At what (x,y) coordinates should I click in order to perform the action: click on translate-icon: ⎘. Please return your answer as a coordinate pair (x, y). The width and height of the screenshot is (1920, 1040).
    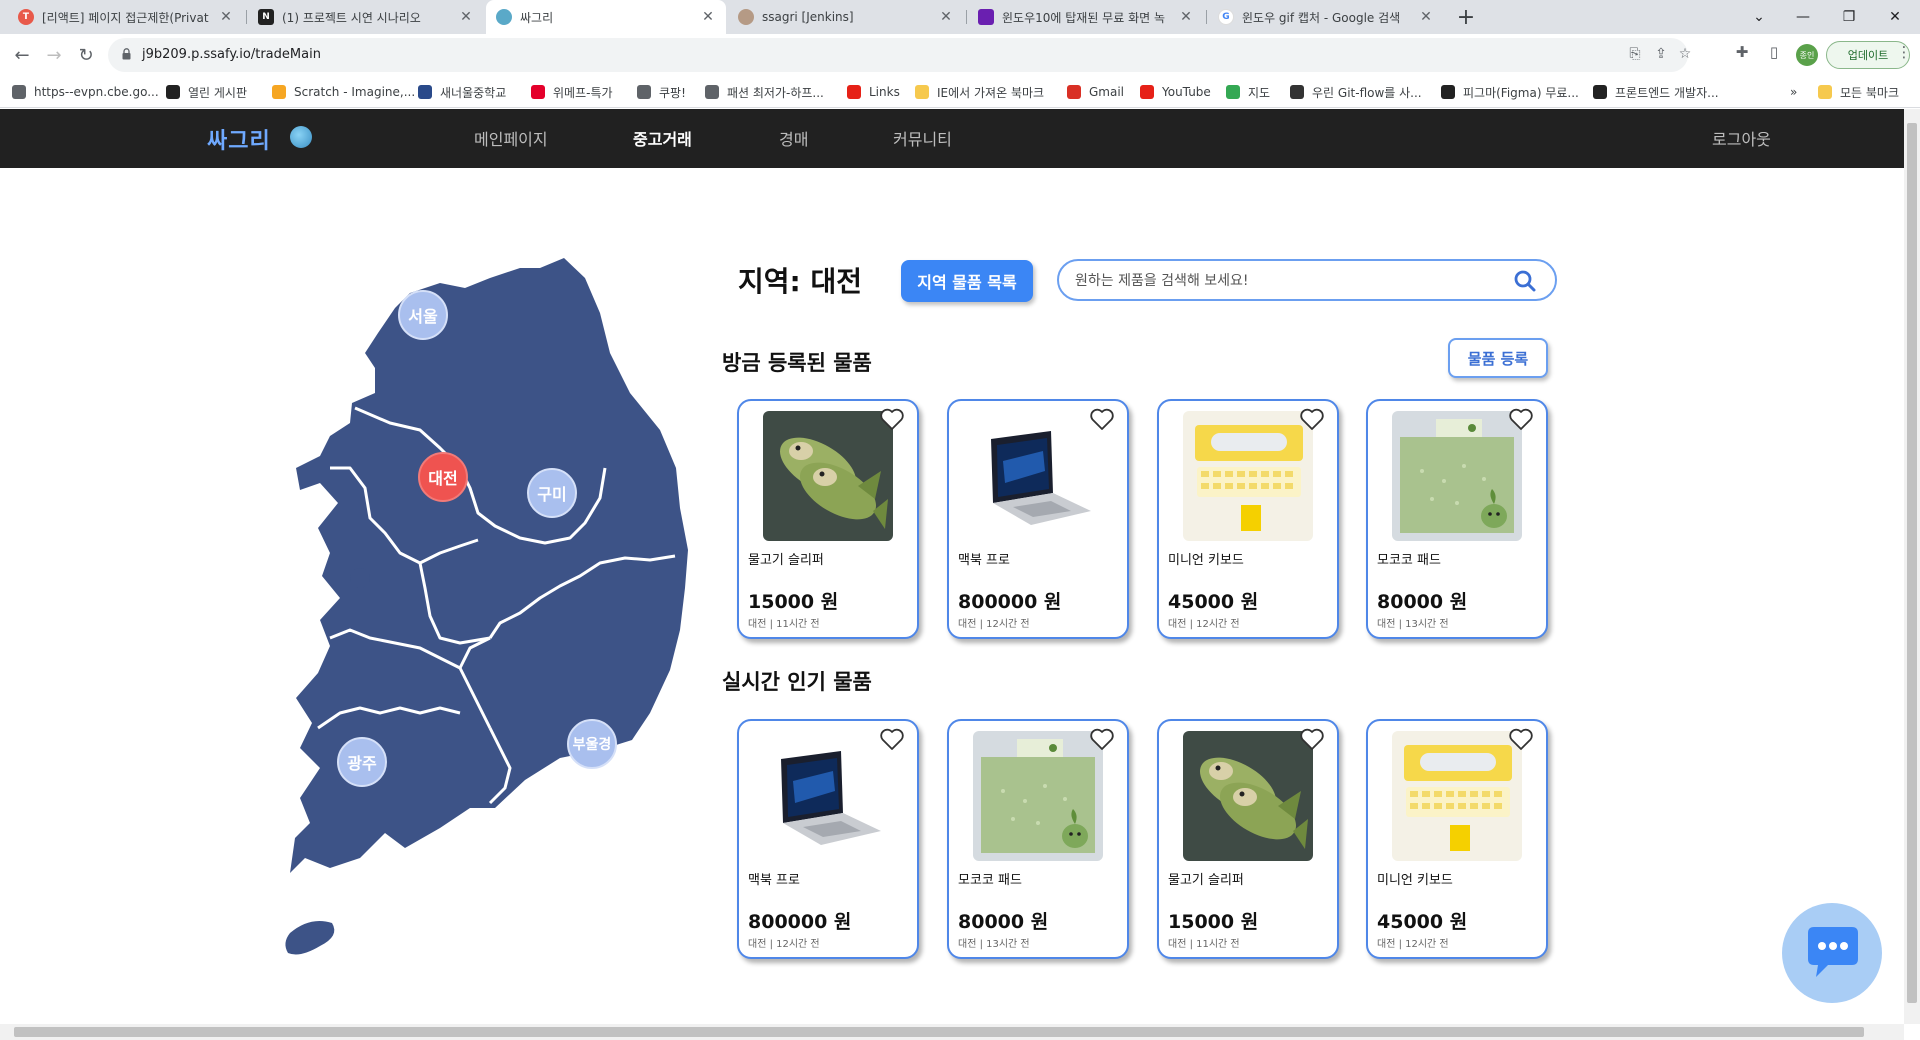
    Looking at the image, I should click on (1635, 55).